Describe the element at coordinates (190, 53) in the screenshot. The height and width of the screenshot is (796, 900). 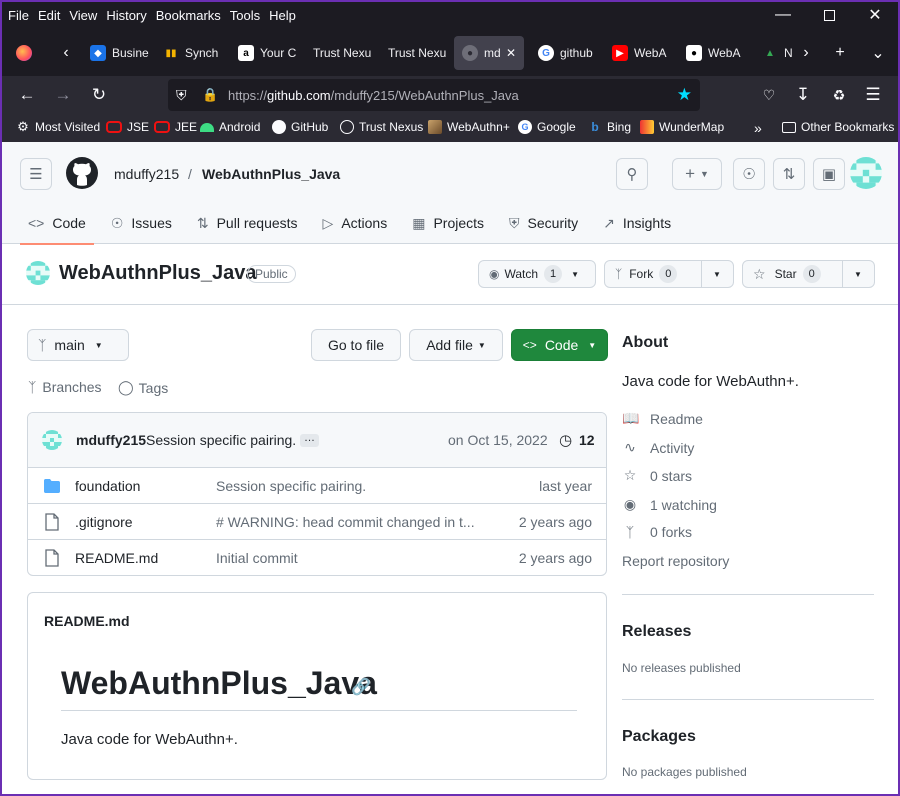
I see `tab-synch: ▮▮ Synch` at that location.